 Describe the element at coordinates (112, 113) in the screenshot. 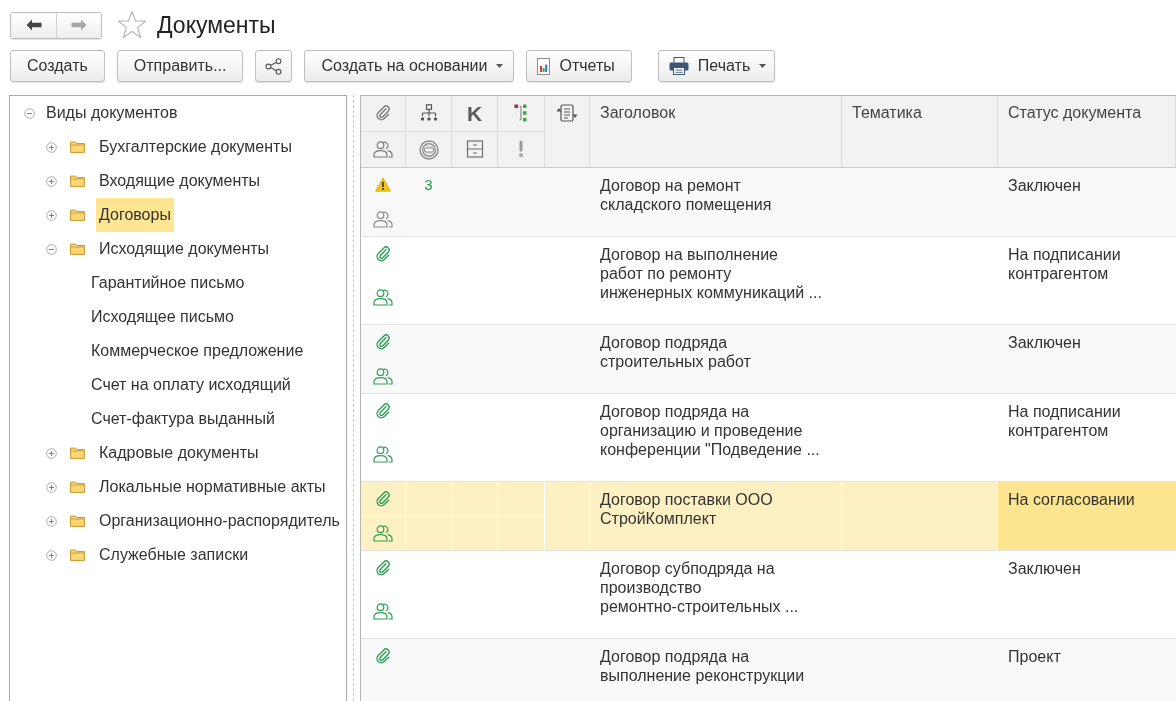

I see `tree-item: Виды документов` at that location.